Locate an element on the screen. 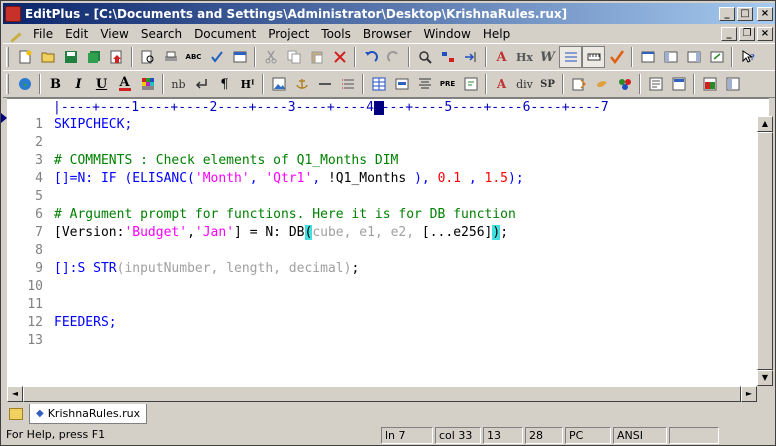 Image resolution: width=776 pixels, height=446 pixels. bold-button: B is located at coordinates (55, 84).